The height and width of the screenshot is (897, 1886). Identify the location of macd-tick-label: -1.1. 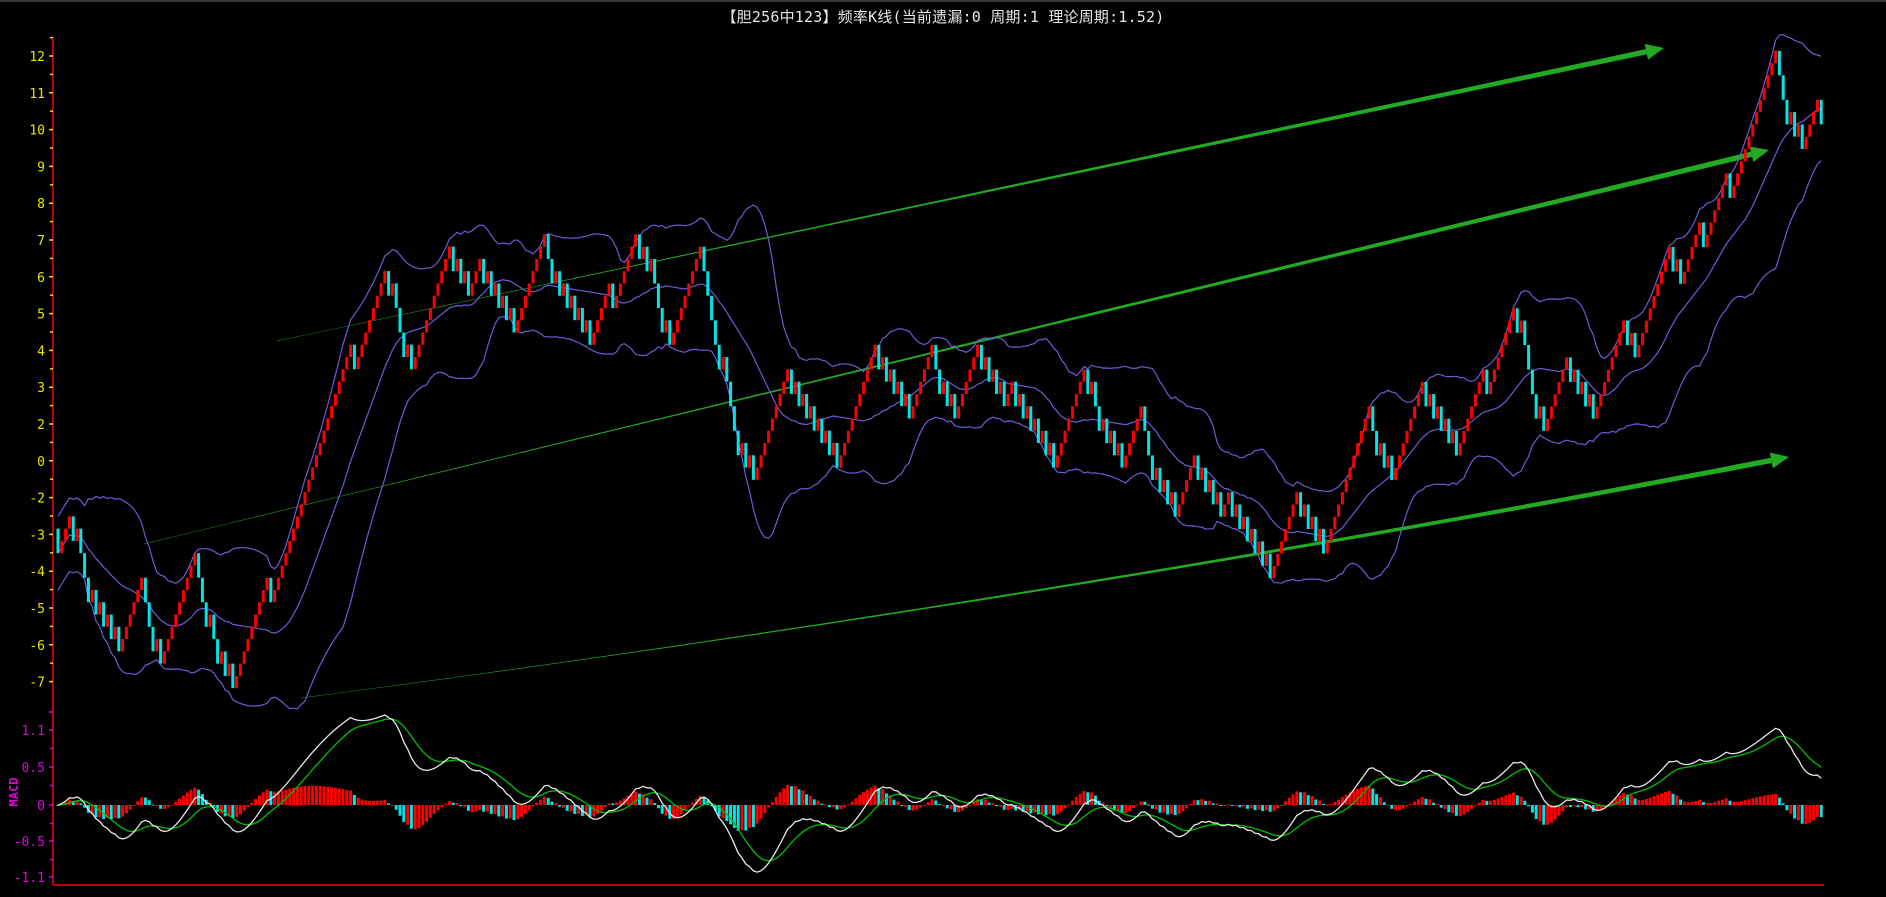
(29, 878).